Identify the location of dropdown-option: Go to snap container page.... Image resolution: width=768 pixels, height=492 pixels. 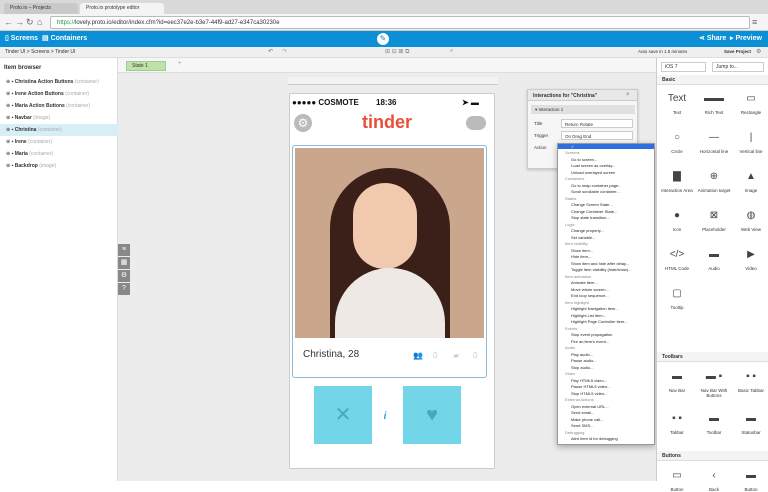
(606, 185).